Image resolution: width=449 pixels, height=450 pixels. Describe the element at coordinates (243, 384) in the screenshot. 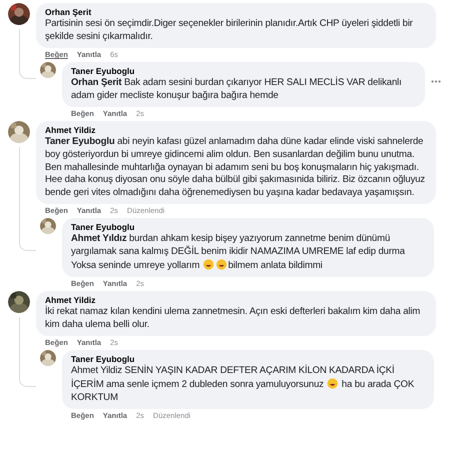

I see `comment-text: Ahmet Yildiz SENİN YAŞIN KADAR DEFTER AÇARIM KİLON KADARDA İÇKİ İÇERİM ama senle içmem 2 dubleden sonra yamuluyorsunuz ha bu arada ÇOK KORKTUM` at that location.